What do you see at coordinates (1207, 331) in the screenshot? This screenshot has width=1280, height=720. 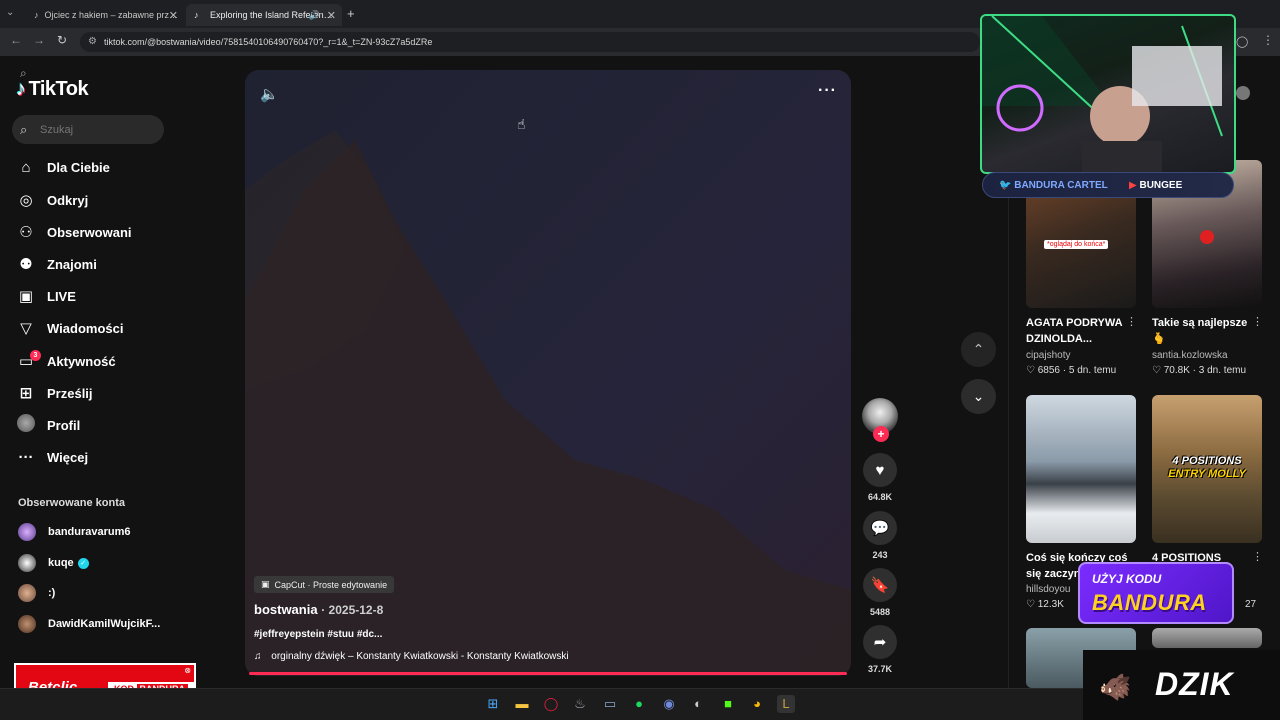 I see `recommended-title: Takie są najlepsze 🫰` at bounding box center [1207, 331].